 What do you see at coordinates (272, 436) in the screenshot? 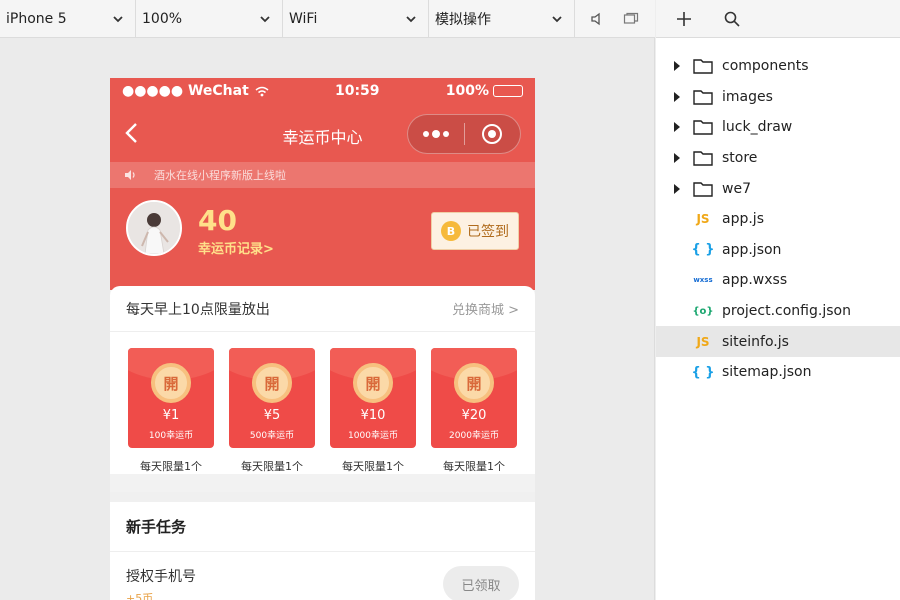
I see `packet-coins: 500幸运币` at bounding box center [272, 436].